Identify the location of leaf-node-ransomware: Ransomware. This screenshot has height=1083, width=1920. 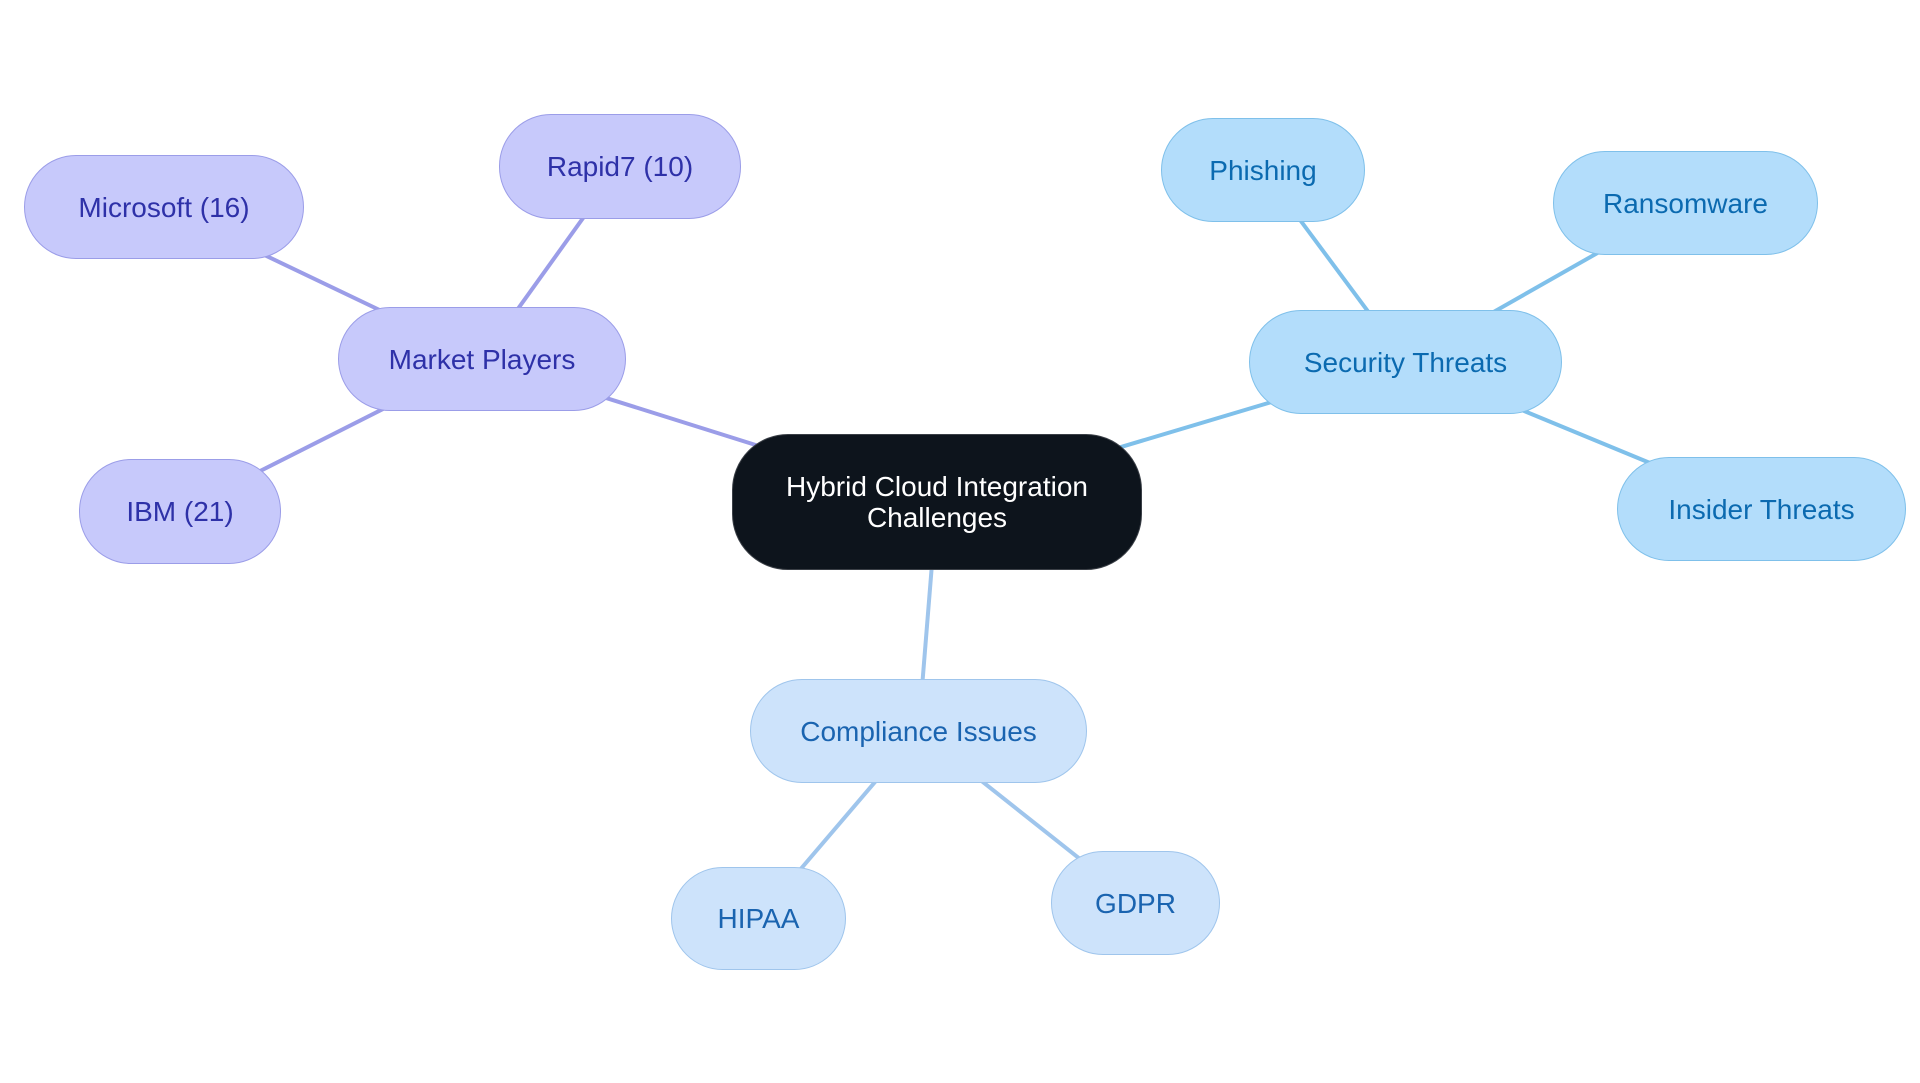
(1685, 203).